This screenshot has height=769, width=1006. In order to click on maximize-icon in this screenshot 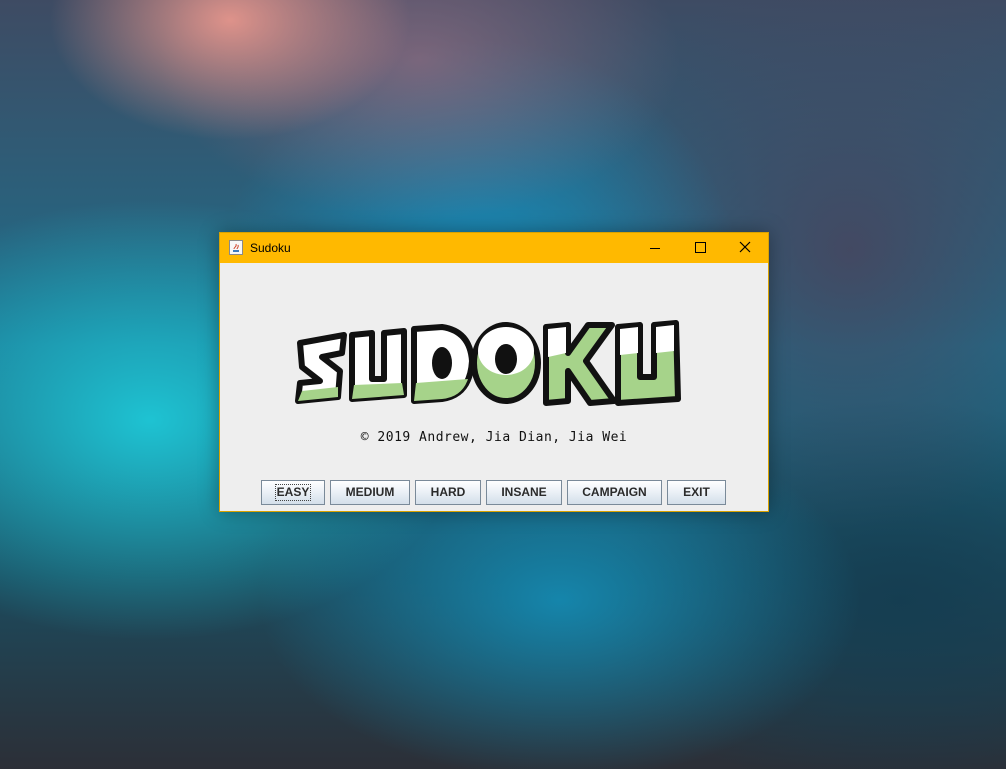, I will do `click(700, 247)`.